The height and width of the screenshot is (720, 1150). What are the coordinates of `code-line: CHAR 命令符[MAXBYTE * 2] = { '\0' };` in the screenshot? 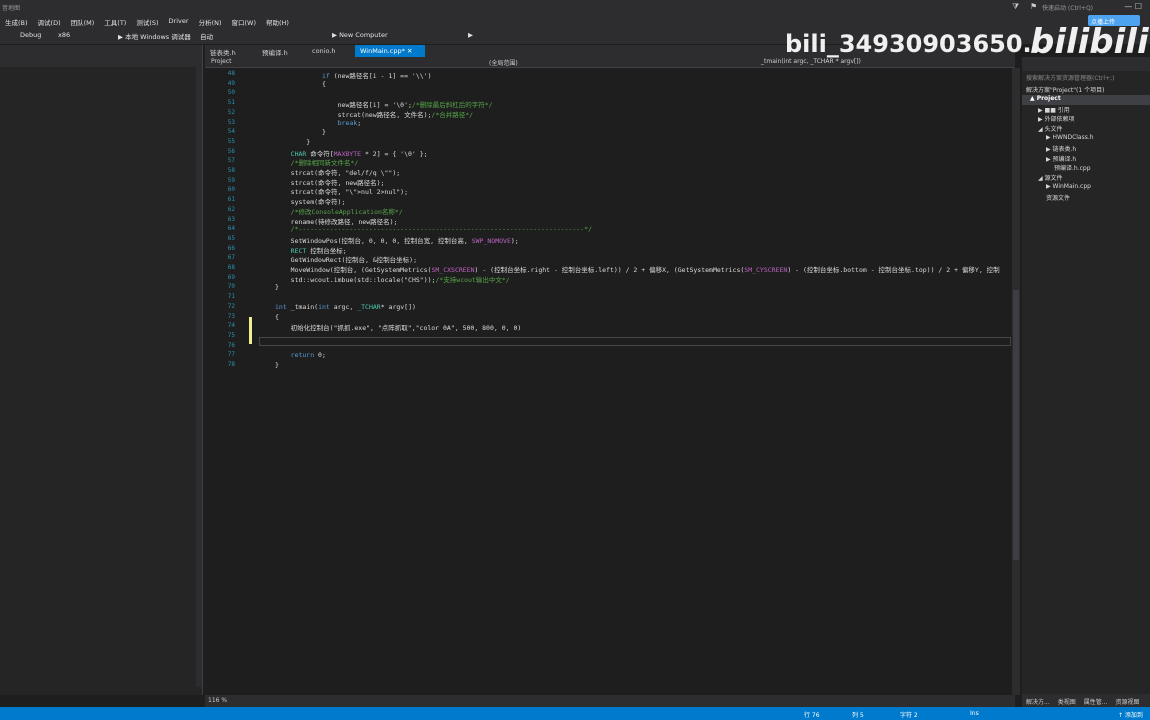 It's located at (351, 153).